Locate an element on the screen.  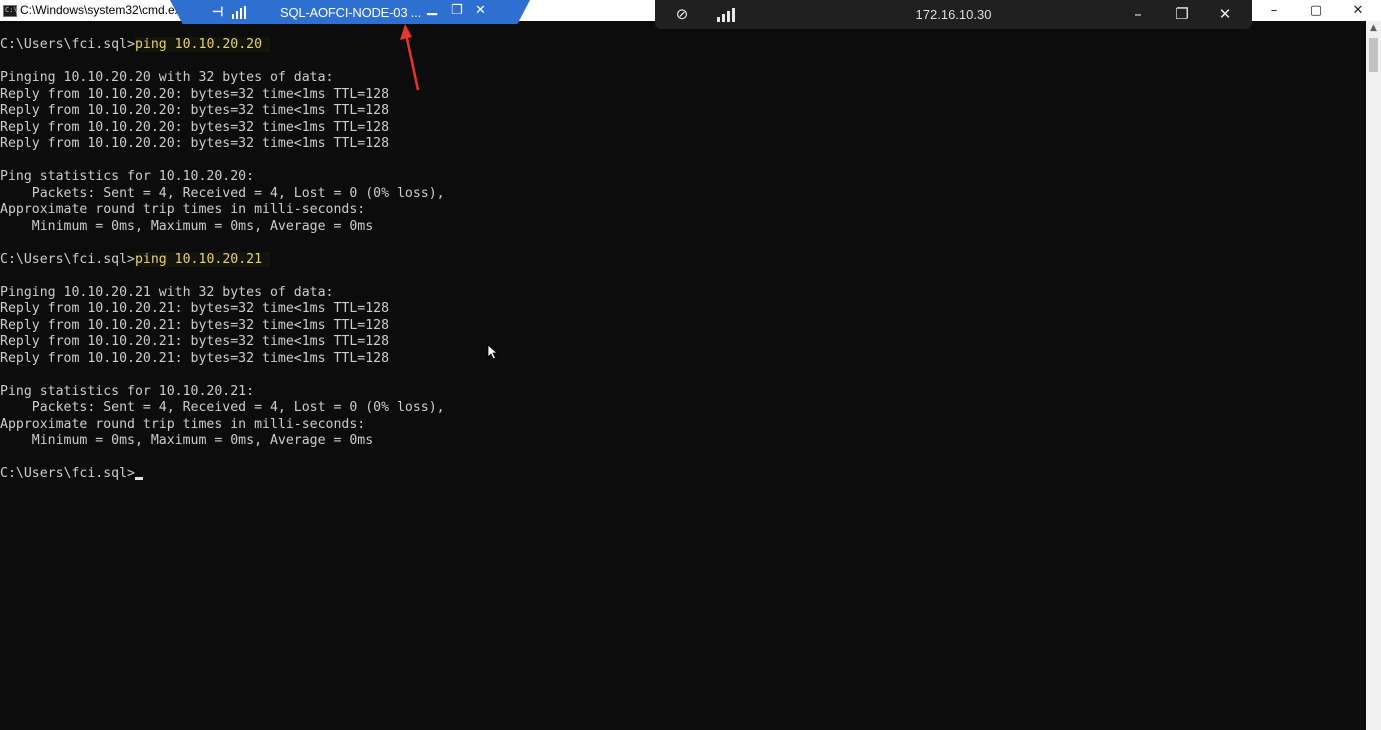
cmd-icon: C:\ is located at coordinates (10, 11).